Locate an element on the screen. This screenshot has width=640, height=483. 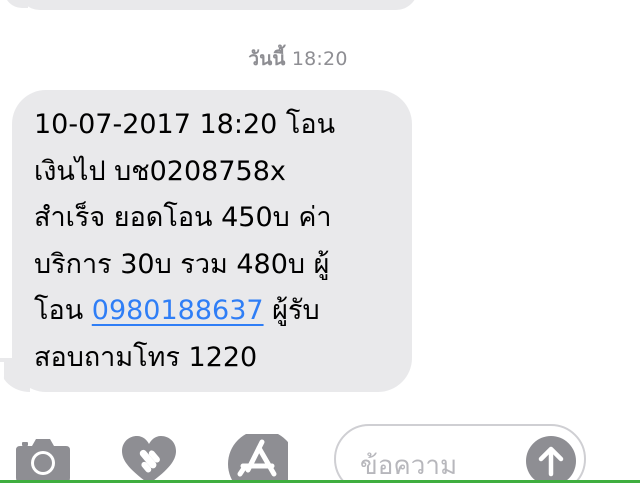
phone-number-link: 0980188637 is located at coordinates (178, 310).